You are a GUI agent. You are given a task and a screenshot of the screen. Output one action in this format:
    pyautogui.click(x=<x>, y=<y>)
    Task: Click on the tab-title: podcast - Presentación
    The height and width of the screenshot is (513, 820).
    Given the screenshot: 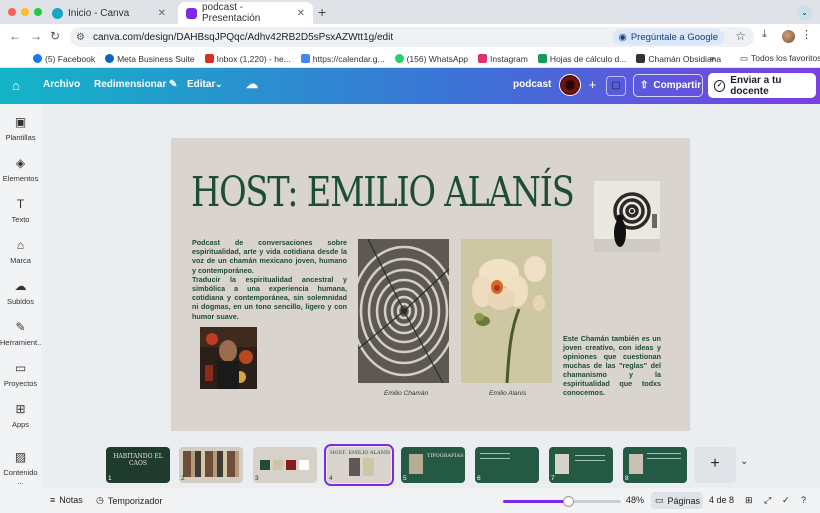 What is the action you would take?
    pyautogui.click(x=231, y=13)
    